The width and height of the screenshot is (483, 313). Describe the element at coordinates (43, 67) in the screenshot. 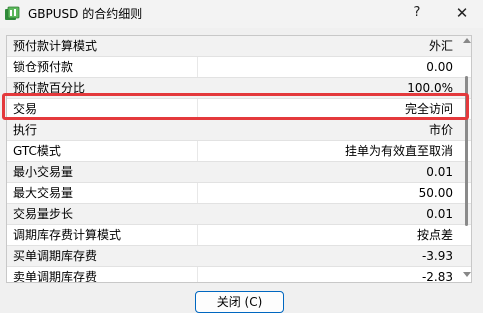

I see `row-label: 锁仓预付款` at that location.